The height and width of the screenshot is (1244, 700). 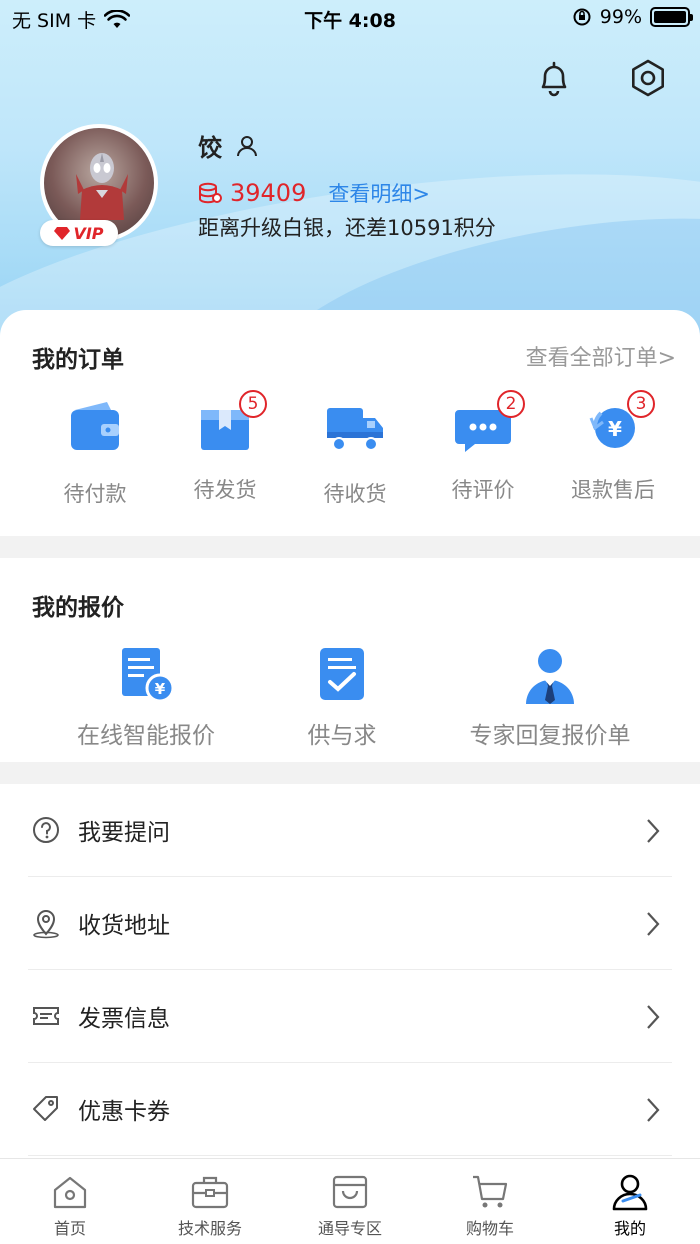 What do you see at coordinates (648, 78) in the screenshot?
I see `settings-gear-icon` at bounding box center [648, 78].